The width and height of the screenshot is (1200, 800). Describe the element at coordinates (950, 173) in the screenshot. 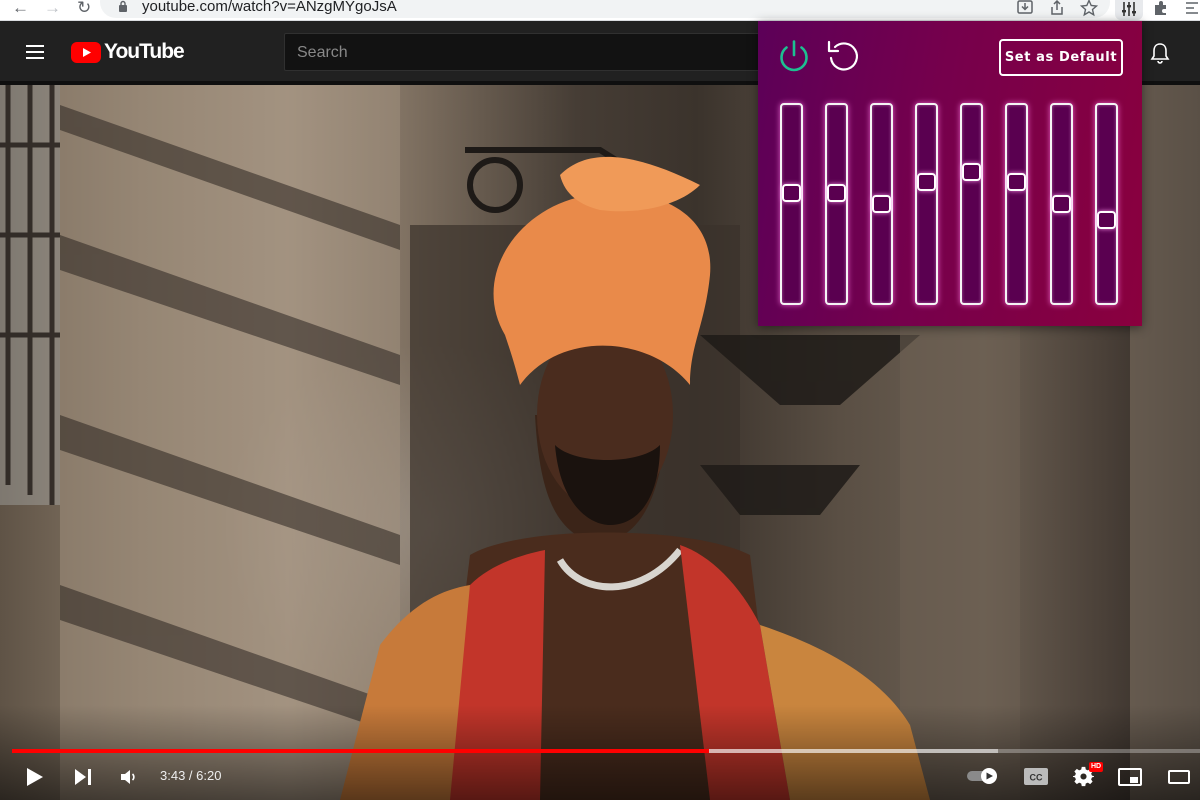

I see `equalizer-popup: Set as Default` at that location.